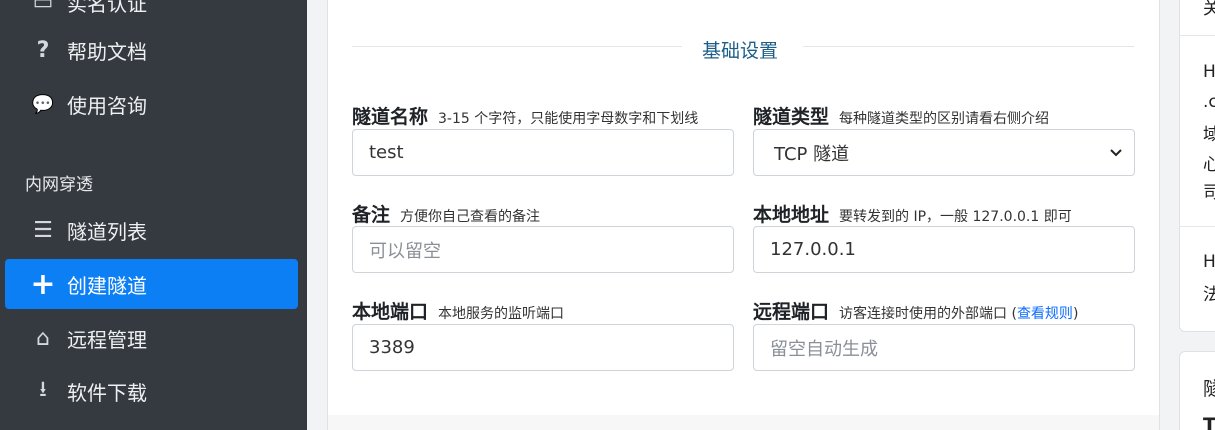 This screenshot has width=1215, height=430. I want to click on right-text: 隧, so click(1209, 389).